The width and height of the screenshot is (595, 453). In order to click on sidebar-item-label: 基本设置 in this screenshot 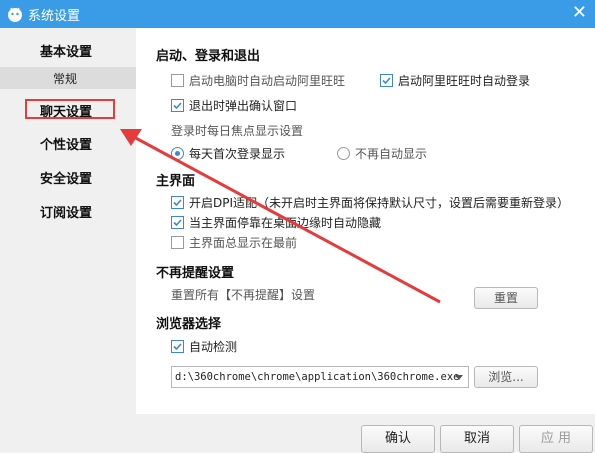, I will do `click(66, 52)`.